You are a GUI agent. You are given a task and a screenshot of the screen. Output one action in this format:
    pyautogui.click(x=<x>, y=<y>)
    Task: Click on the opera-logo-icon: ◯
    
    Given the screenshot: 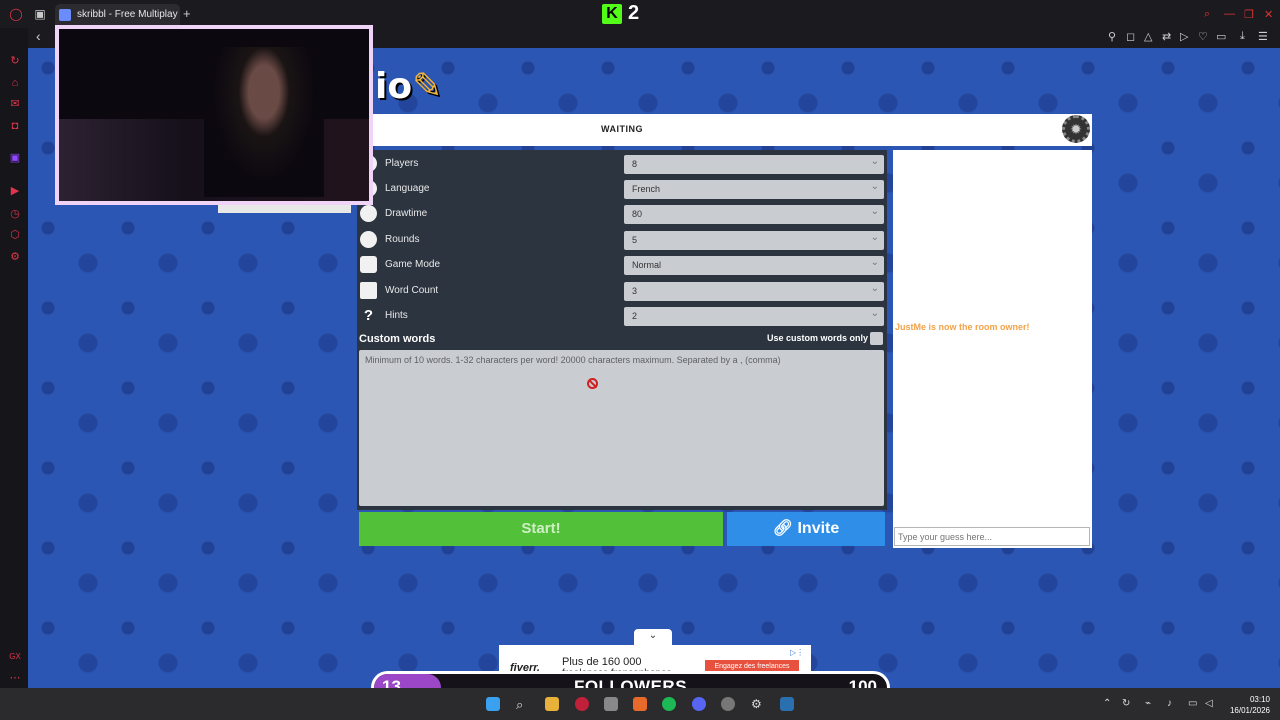 What is the action you would take?
    pyautogui.click(x=16, y=14)
    